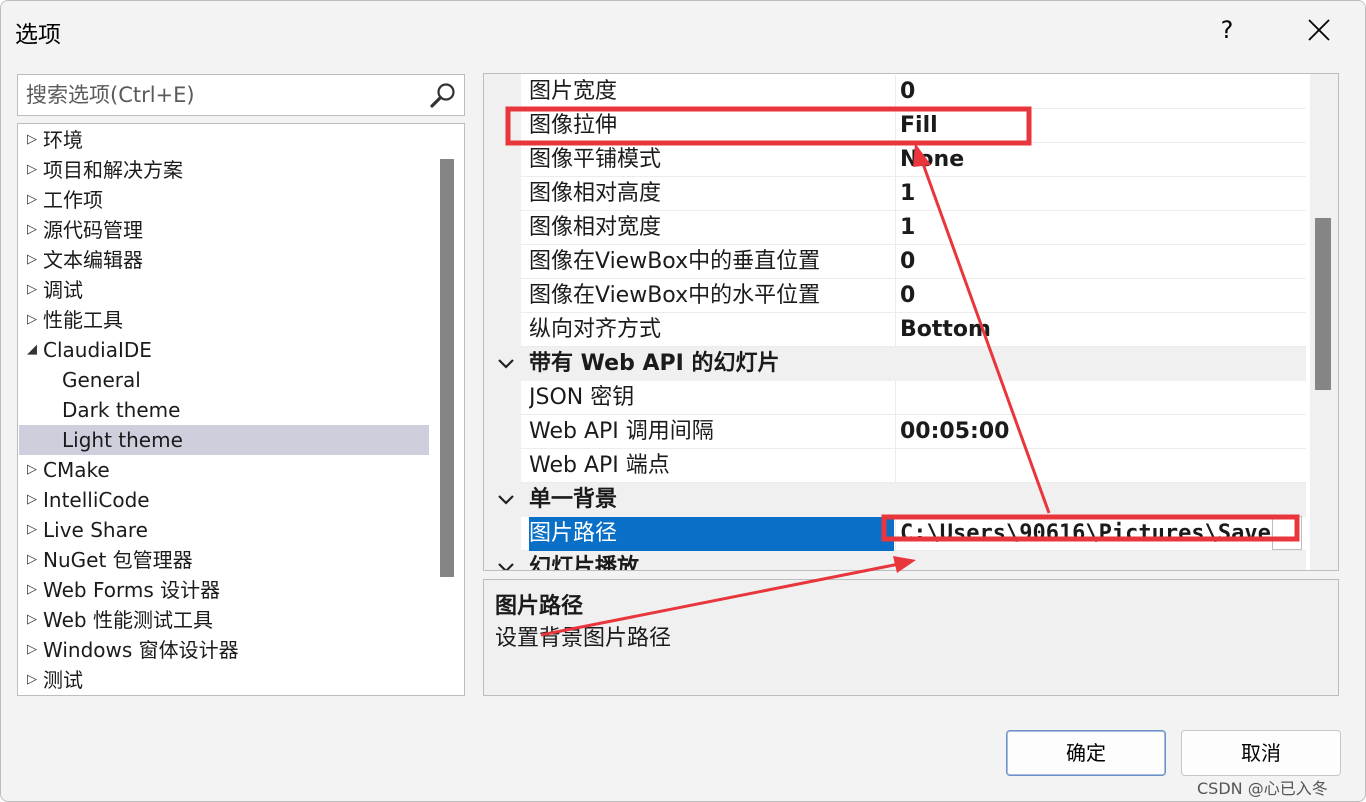 The image size is (1366, 802). I want to click on property-name: 图片路径, so click(711, 534).